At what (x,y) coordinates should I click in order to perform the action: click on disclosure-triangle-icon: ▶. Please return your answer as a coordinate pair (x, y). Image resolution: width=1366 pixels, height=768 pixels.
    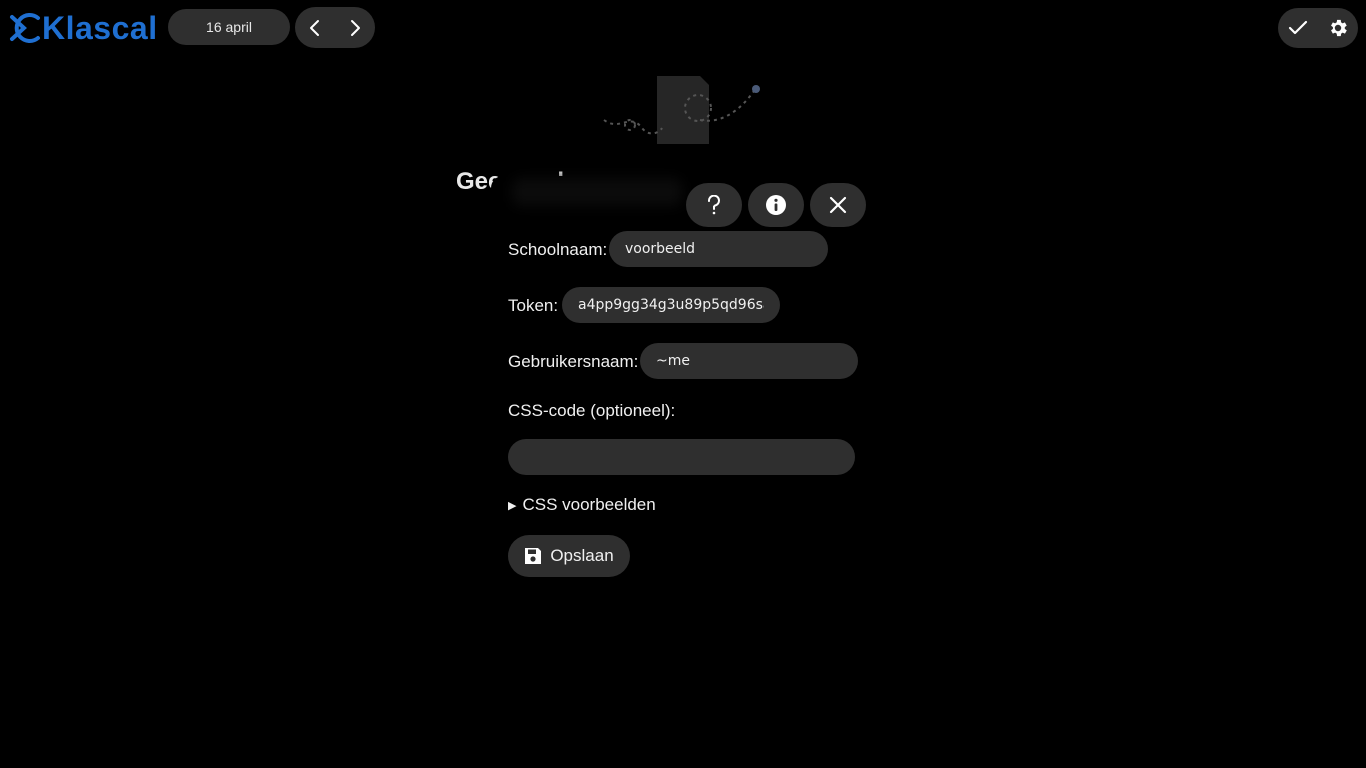
    Looking at the image, I should click on (512, 505).